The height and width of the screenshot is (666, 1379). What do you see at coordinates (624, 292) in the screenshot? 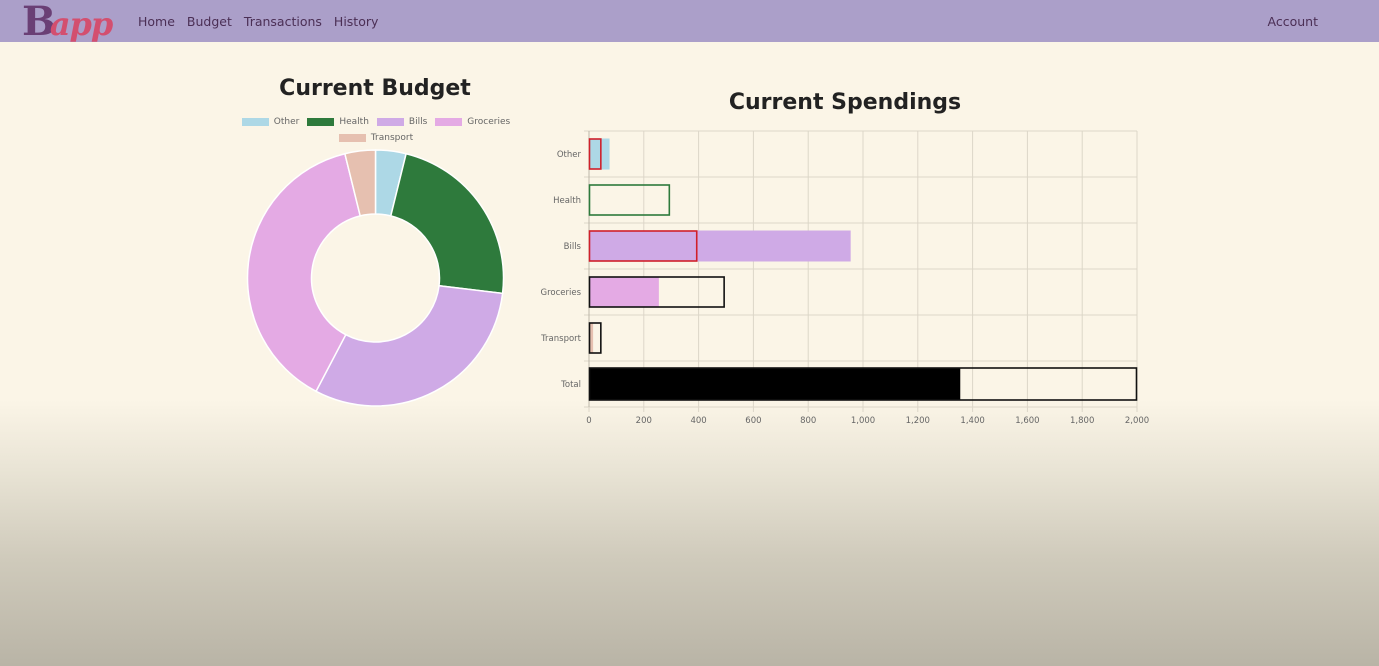
I see `bar-spent-groceries` at bounding box center [624, 292].